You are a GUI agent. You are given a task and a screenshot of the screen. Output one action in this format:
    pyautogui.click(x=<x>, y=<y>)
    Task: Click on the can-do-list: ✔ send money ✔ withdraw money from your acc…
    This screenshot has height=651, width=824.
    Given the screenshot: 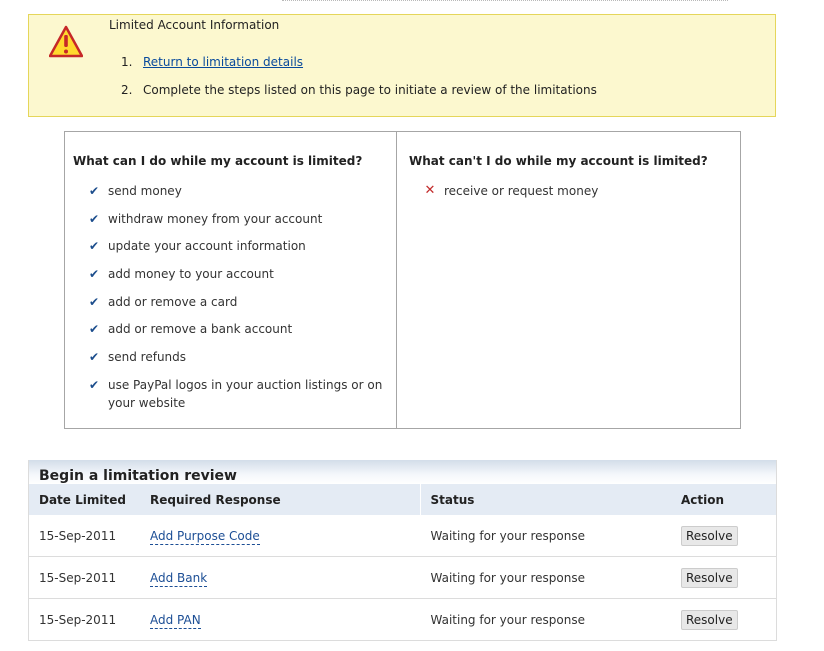 What is the action you would take?
    pyautogui.click(x=237, y=302)
    